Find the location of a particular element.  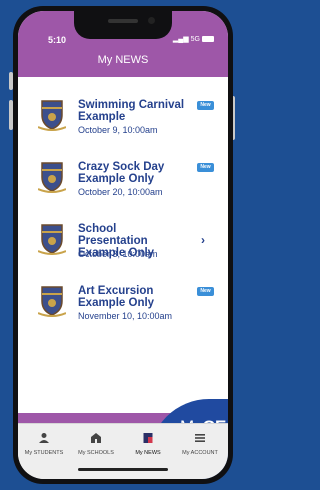

camera-dot is located at coordinates (151, 20).